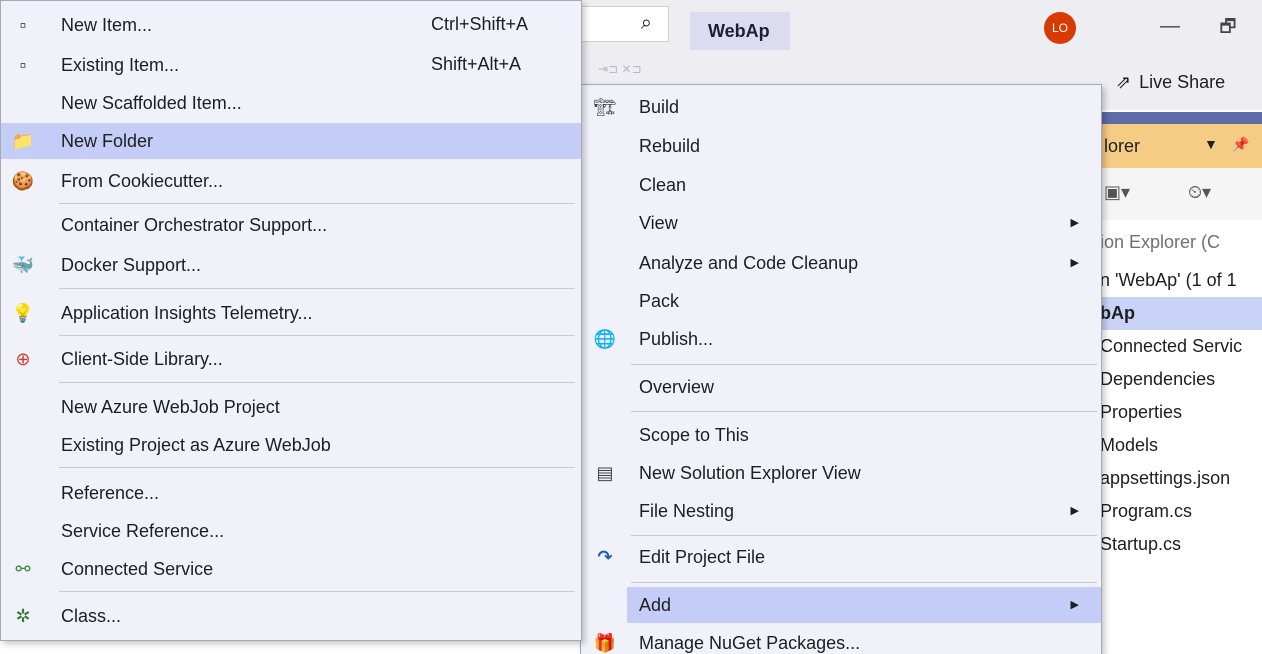 The image size is (1262, 654). Describe the element at coordinates (841, 223) in the screenshot. I see `menu-item-view: View ▶` at that location.